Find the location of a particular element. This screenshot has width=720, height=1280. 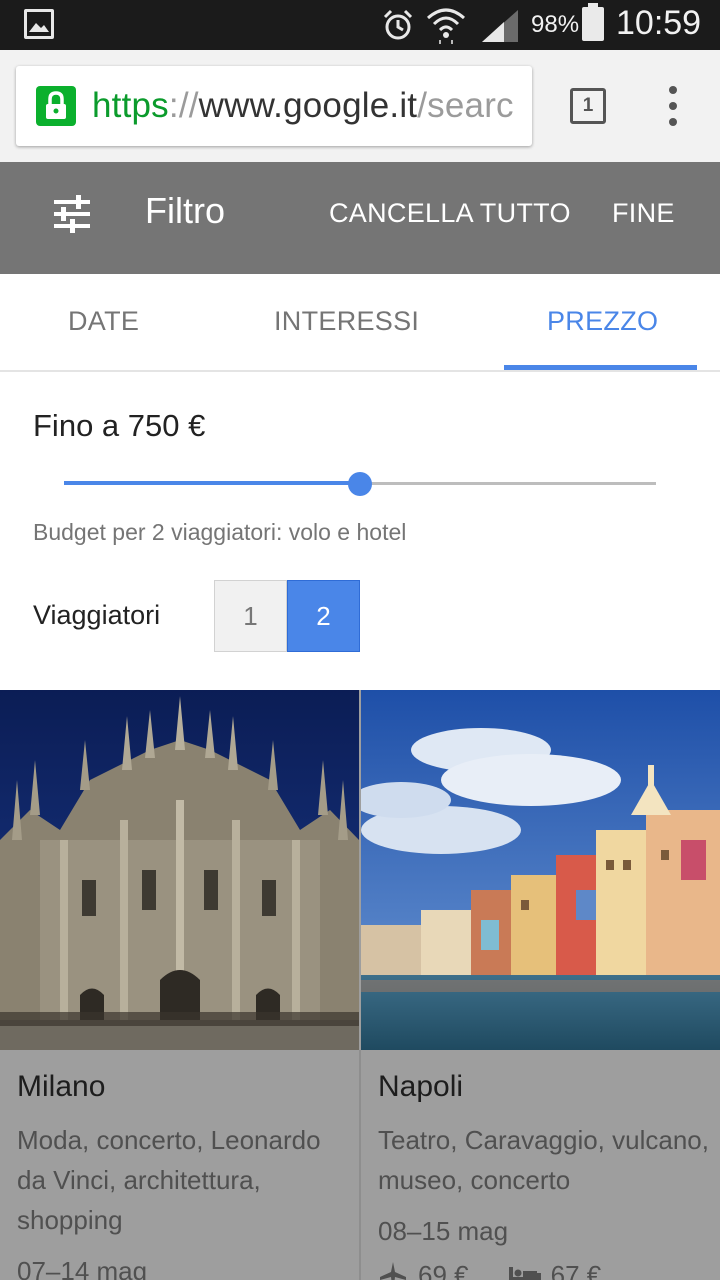

lock-icon is located at coordinates (56, 106).